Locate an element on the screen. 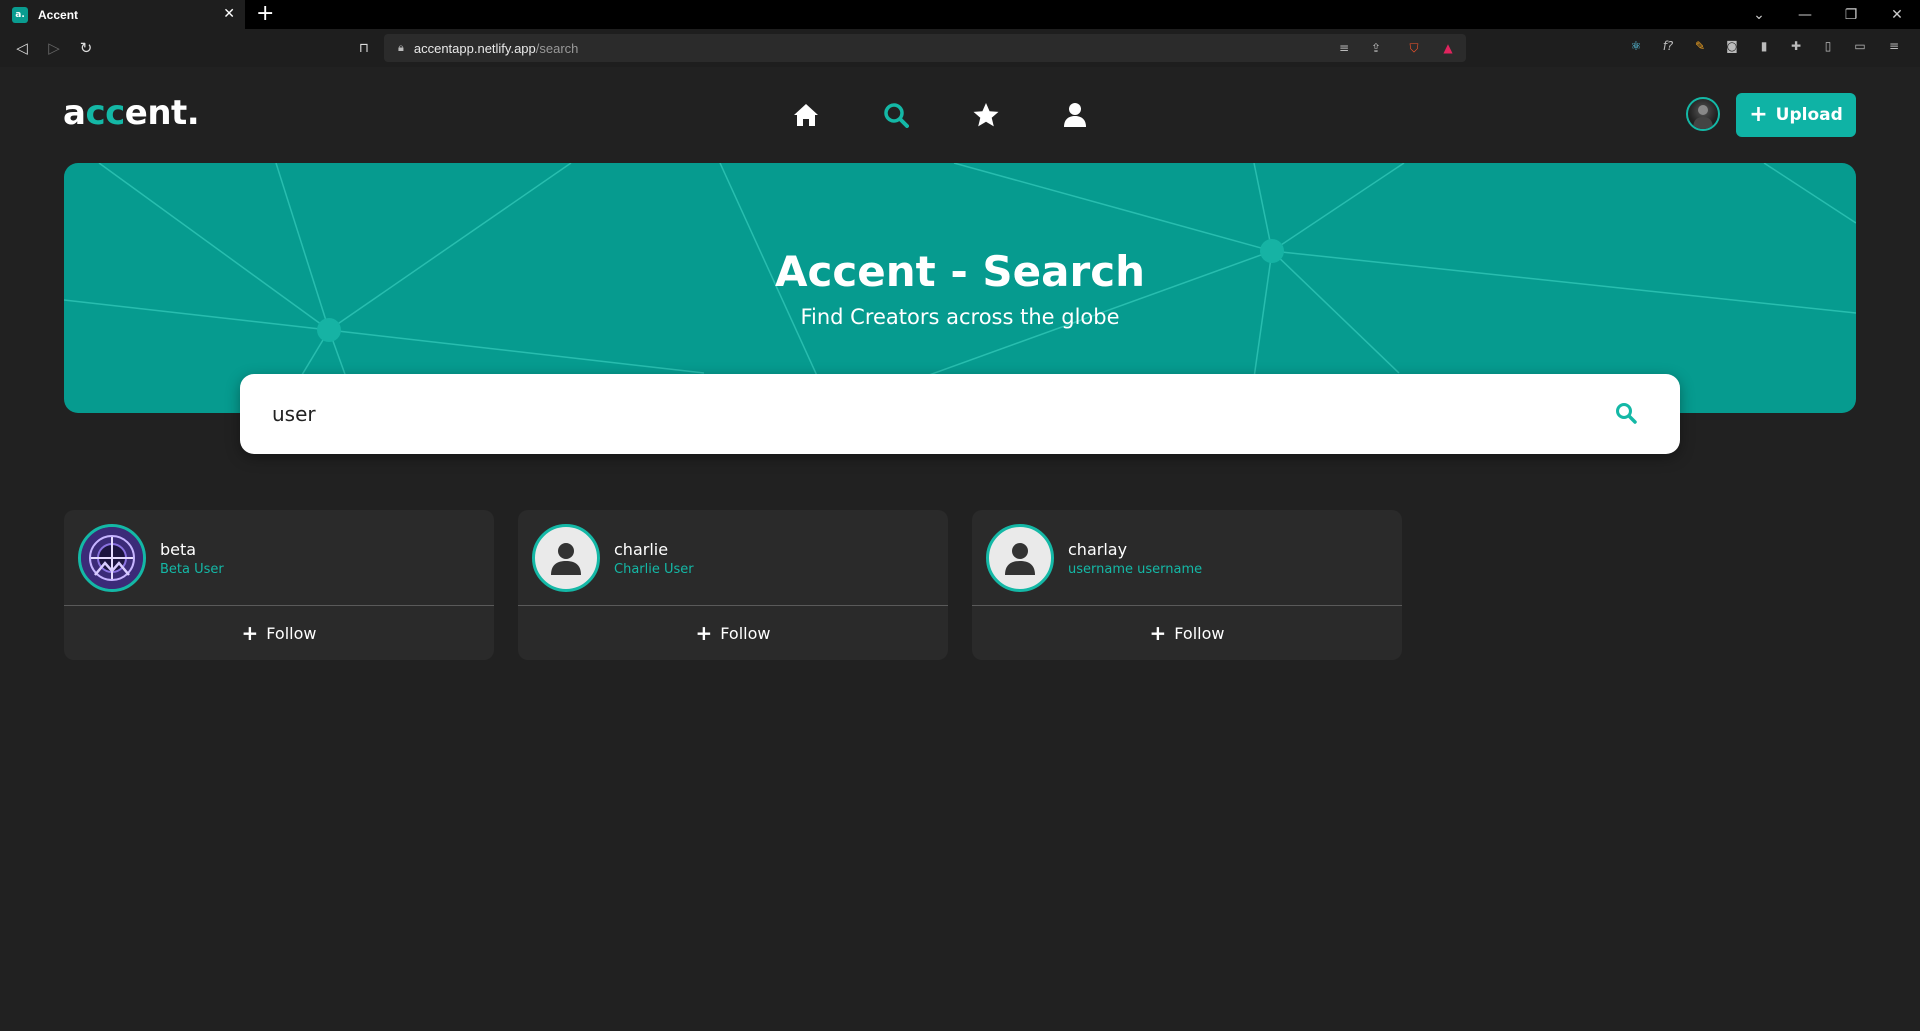 This screenshot has height=1031, width=1920. restore-button: ❐ is located at coordinates (1851, 14).